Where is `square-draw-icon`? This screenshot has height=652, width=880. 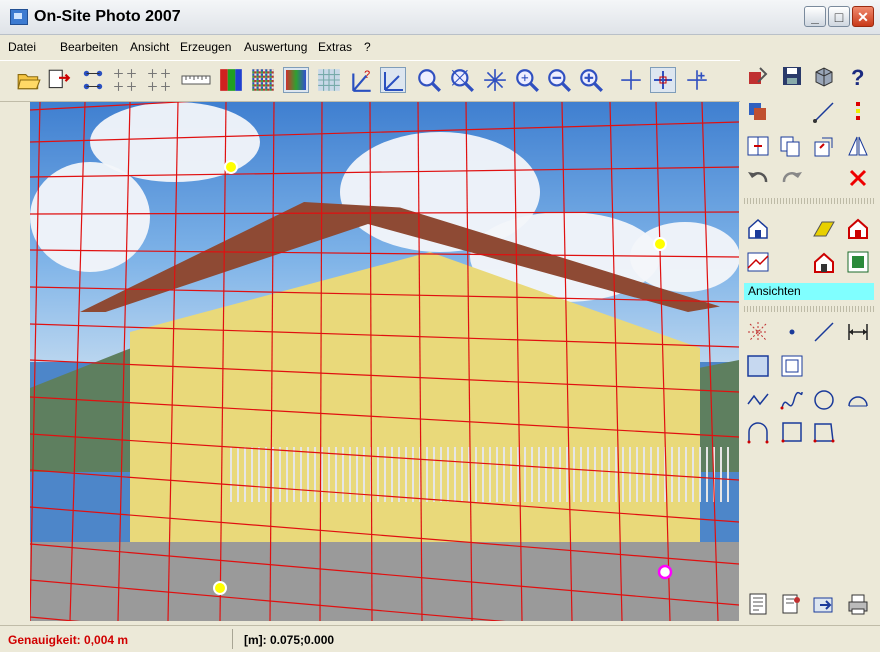
square-draw-icon is located at coordinates (792, 432).